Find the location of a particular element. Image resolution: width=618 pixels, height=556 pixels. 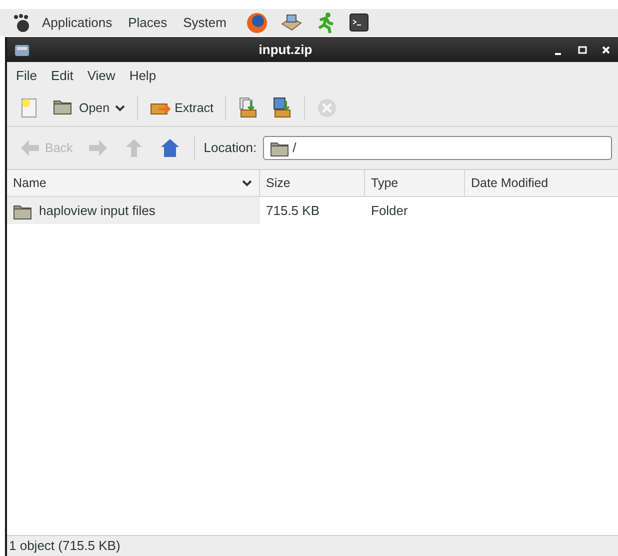

stop-icon is located at coordinates (327, 108).